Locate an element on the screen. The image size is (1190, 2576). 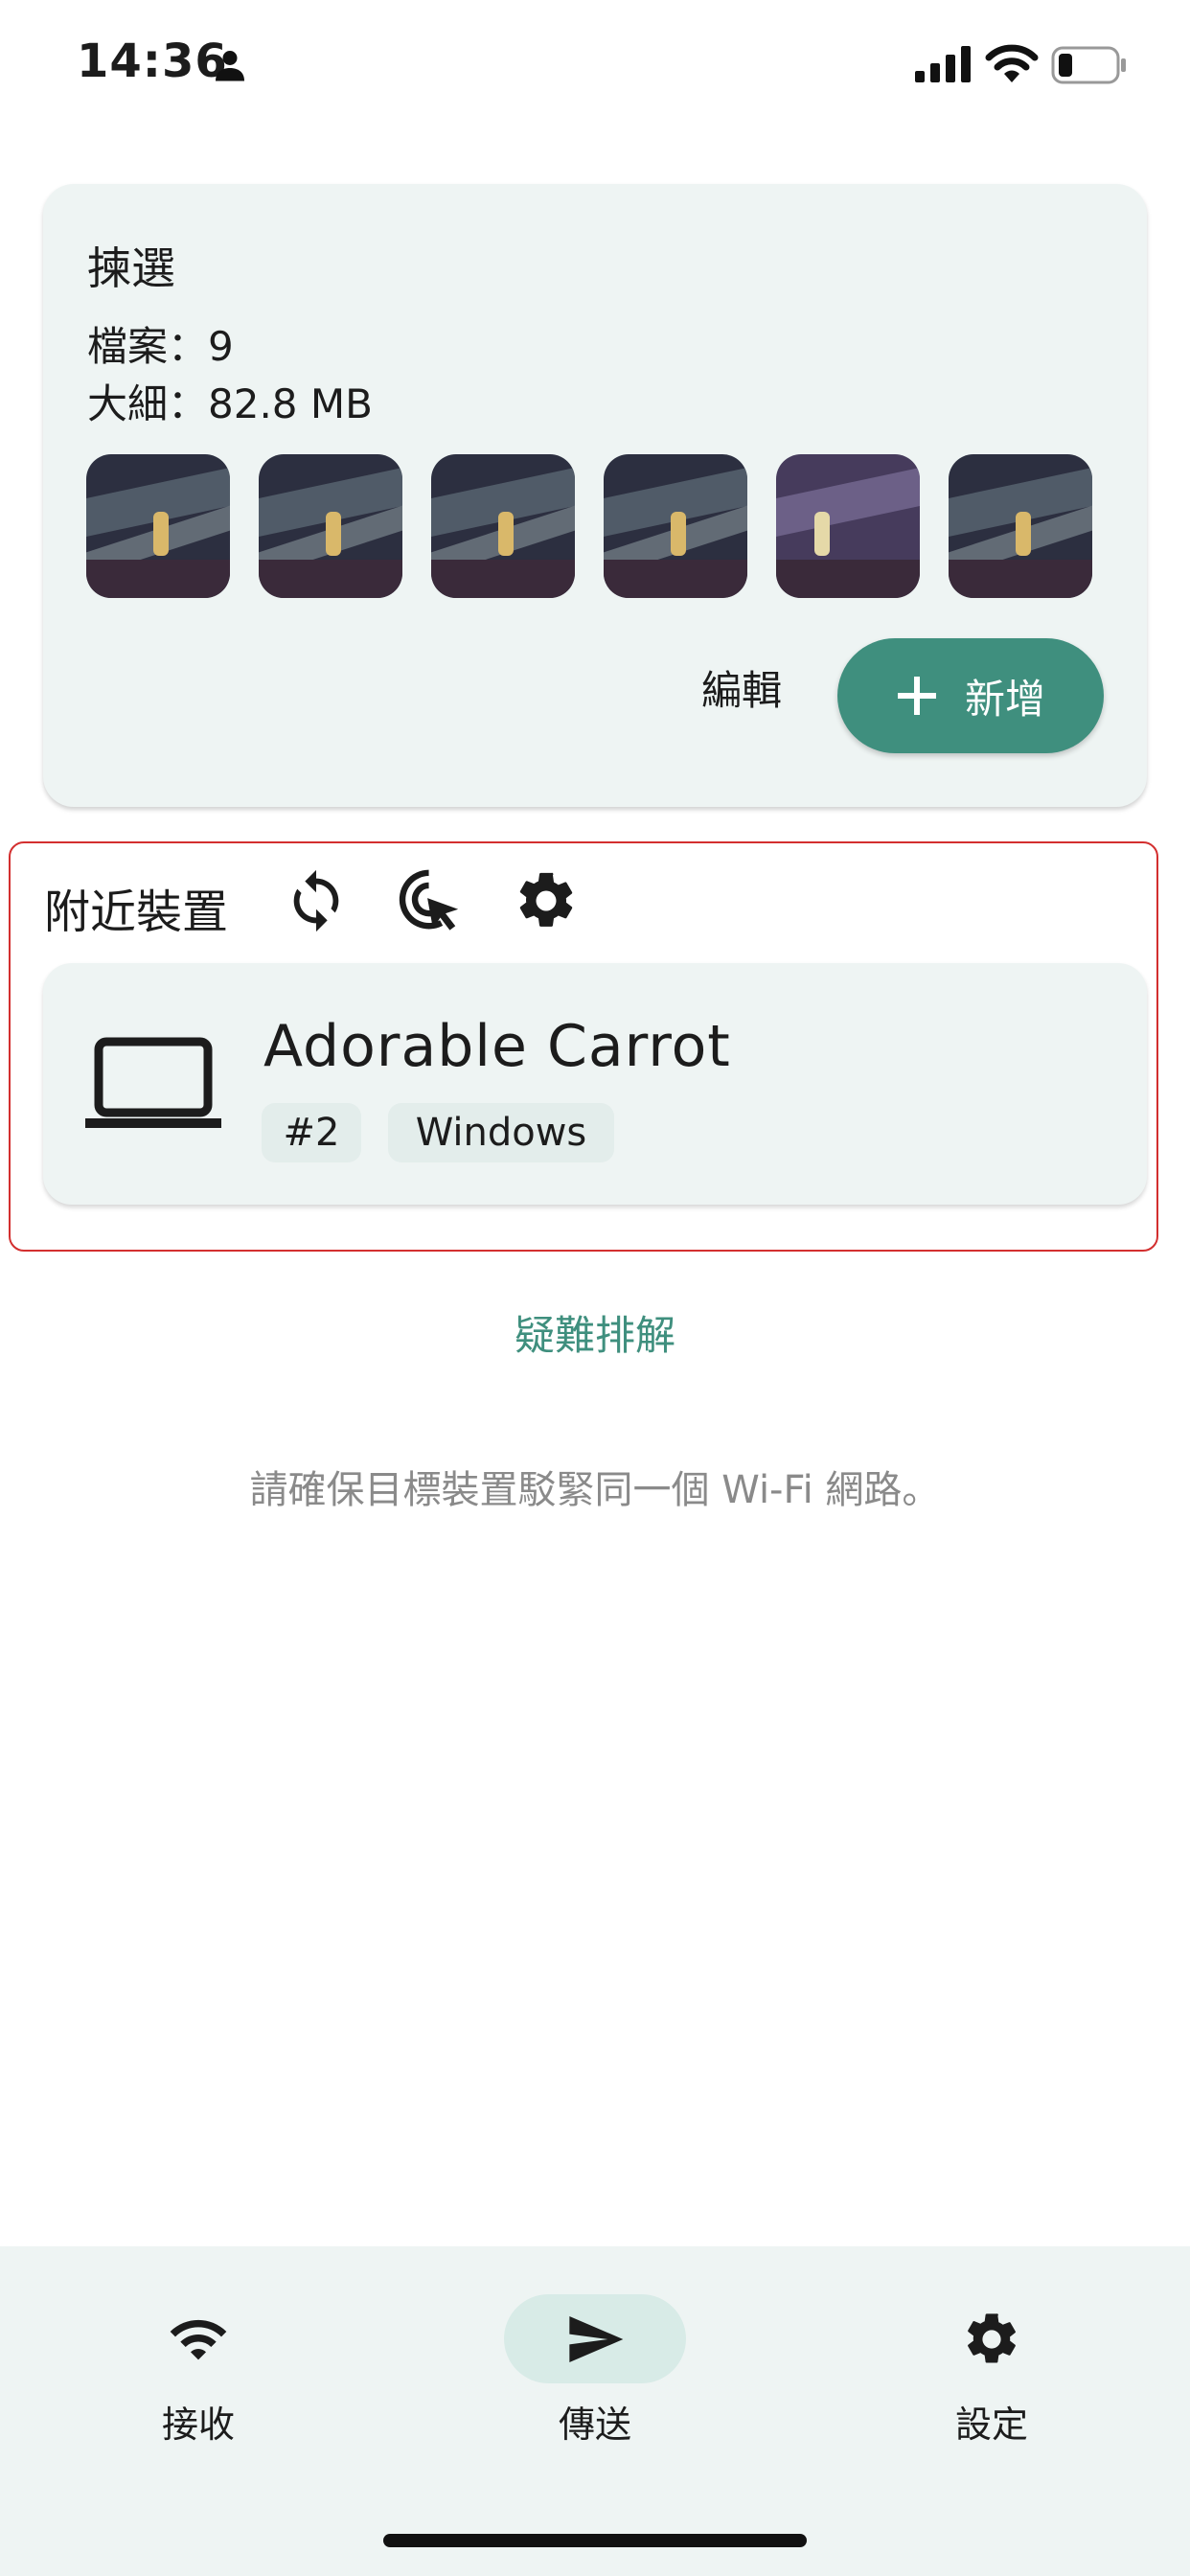
selection-title: 揀選 is located at coordinates (131, 268).